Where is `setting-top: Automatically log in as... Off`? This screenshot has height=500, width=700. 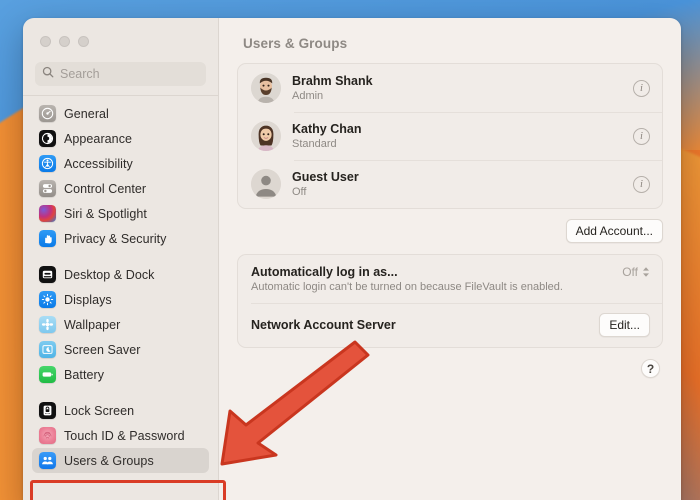
setting-top: Automatically log in as... Off is located at coordinates (450, 272).